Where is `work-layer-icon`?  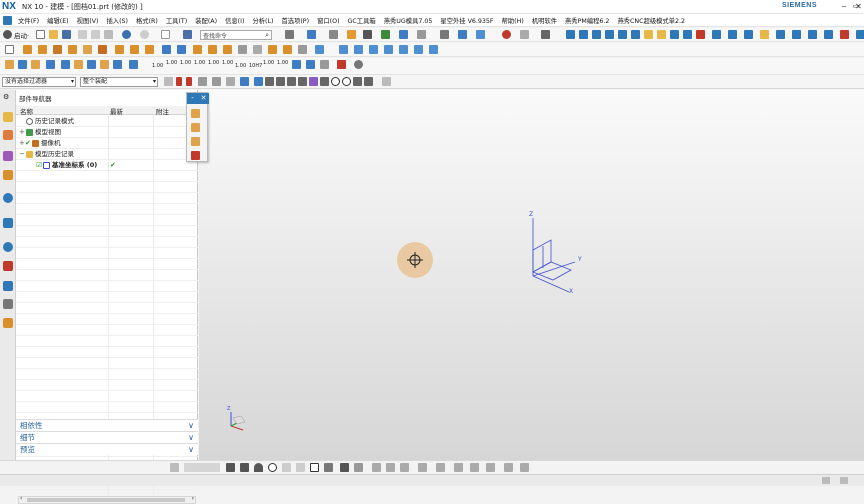
work-layer-icon is located at coordinates (385, 34).